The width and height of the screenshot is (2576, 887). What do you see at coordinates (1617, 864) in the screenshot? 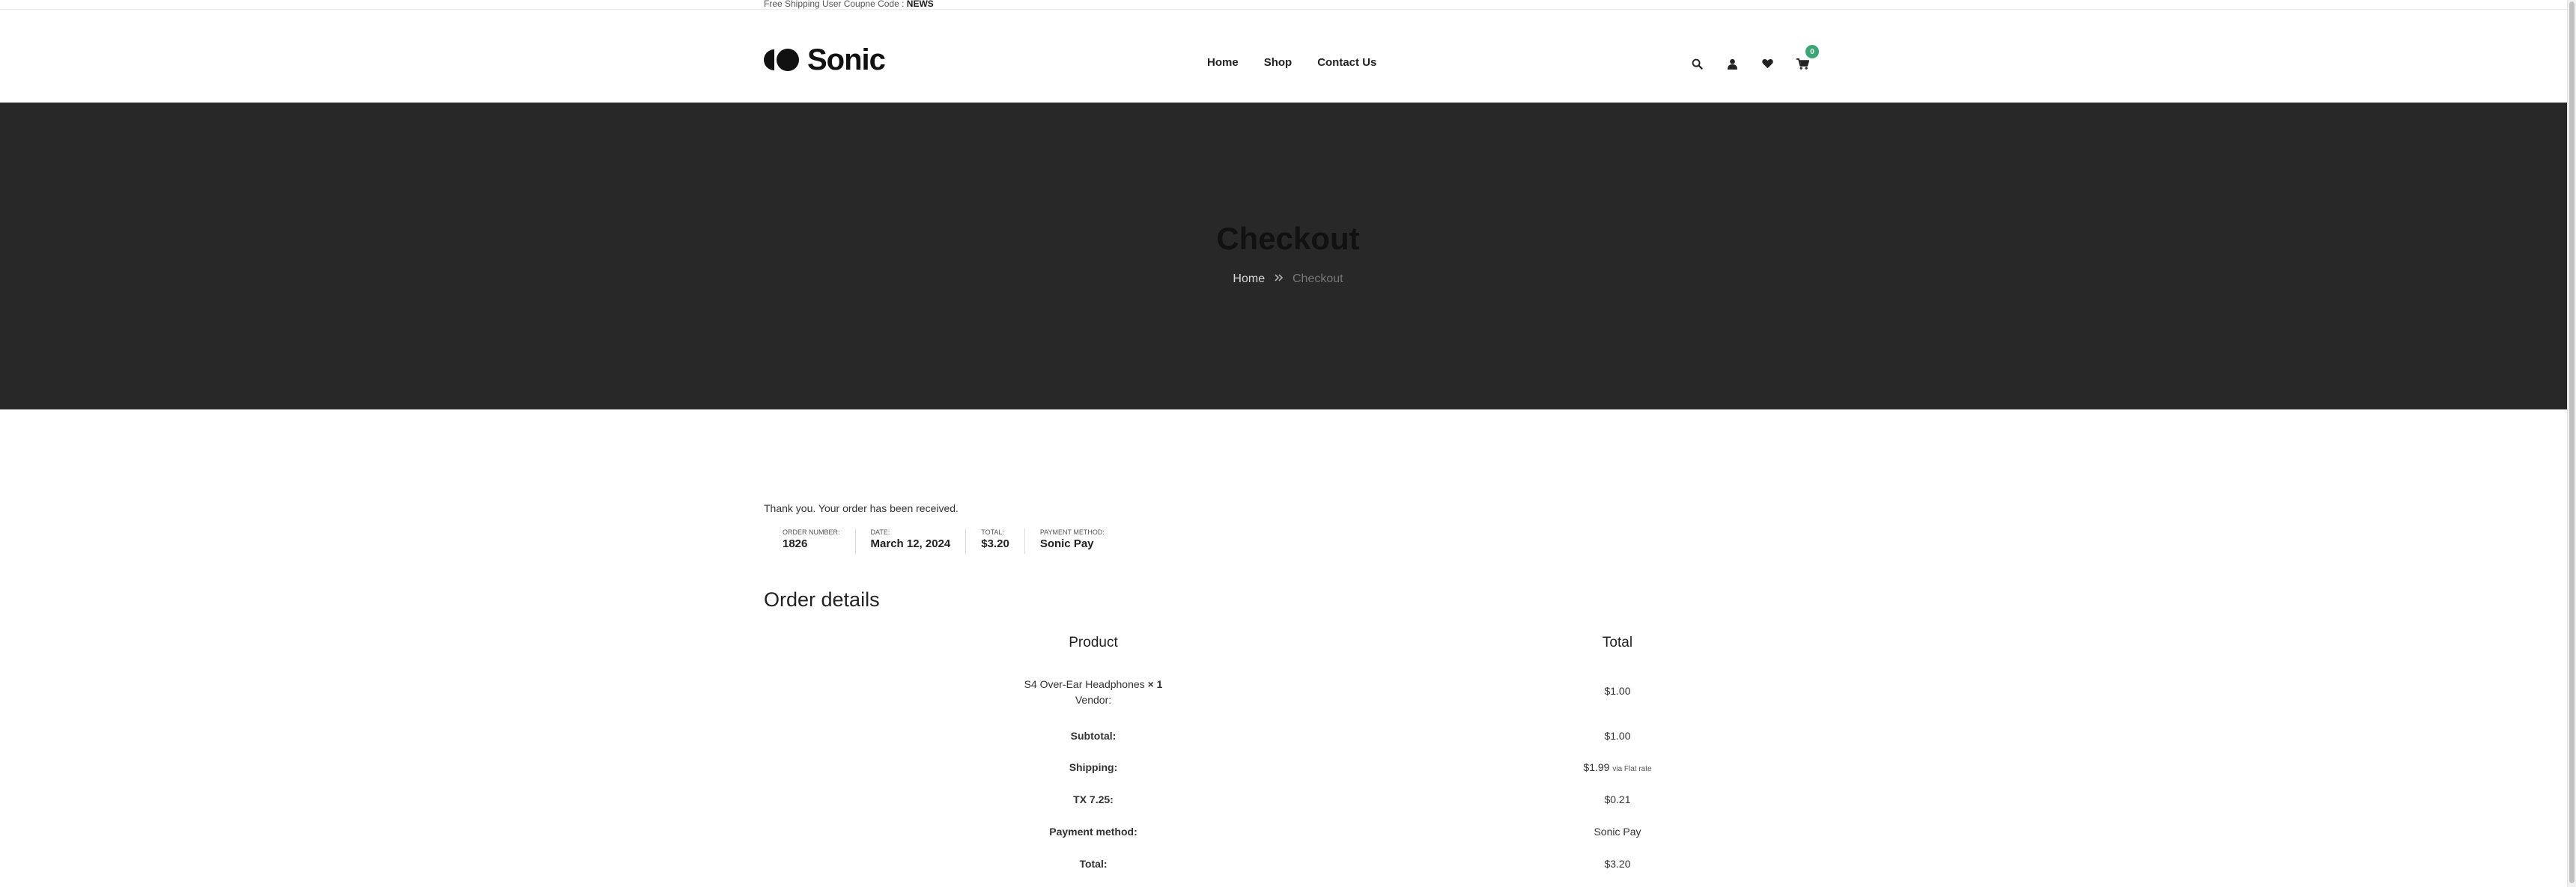
I see `order-total-value: $3.20` at bounding box center [1617, 864].